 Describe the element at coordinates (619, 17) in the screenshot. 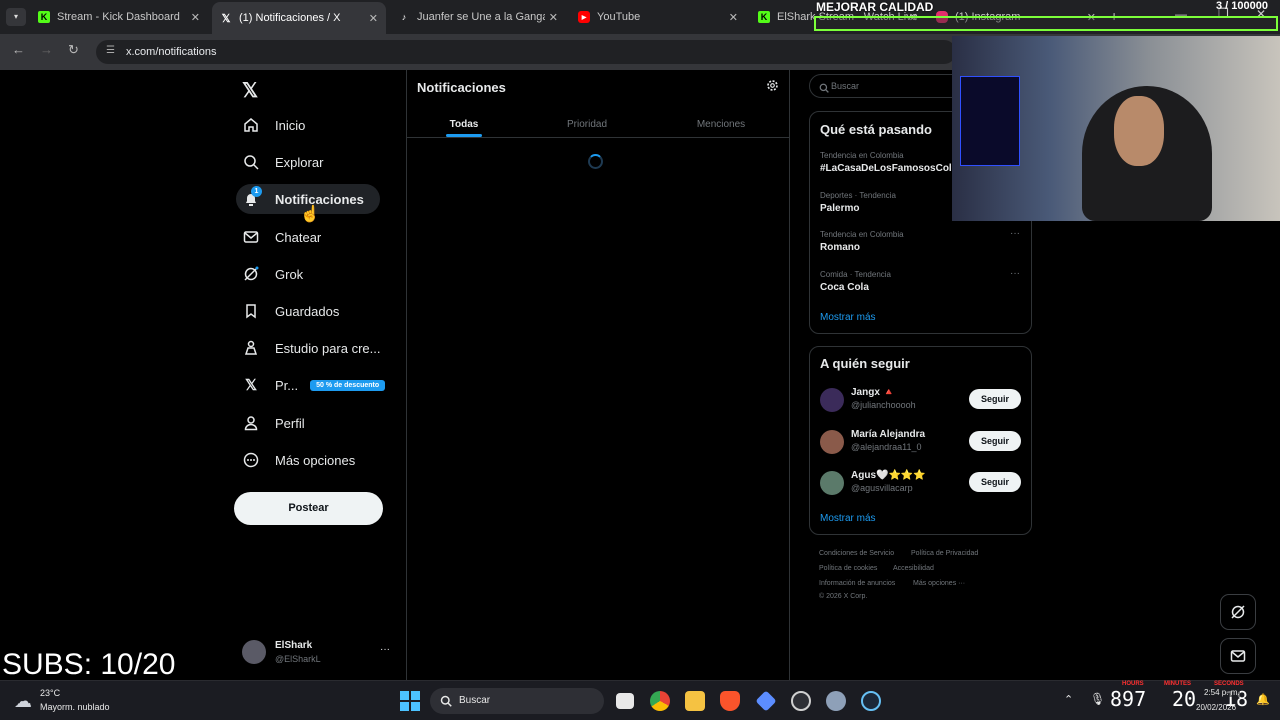

I see `tab-label: YouTube` at that location.